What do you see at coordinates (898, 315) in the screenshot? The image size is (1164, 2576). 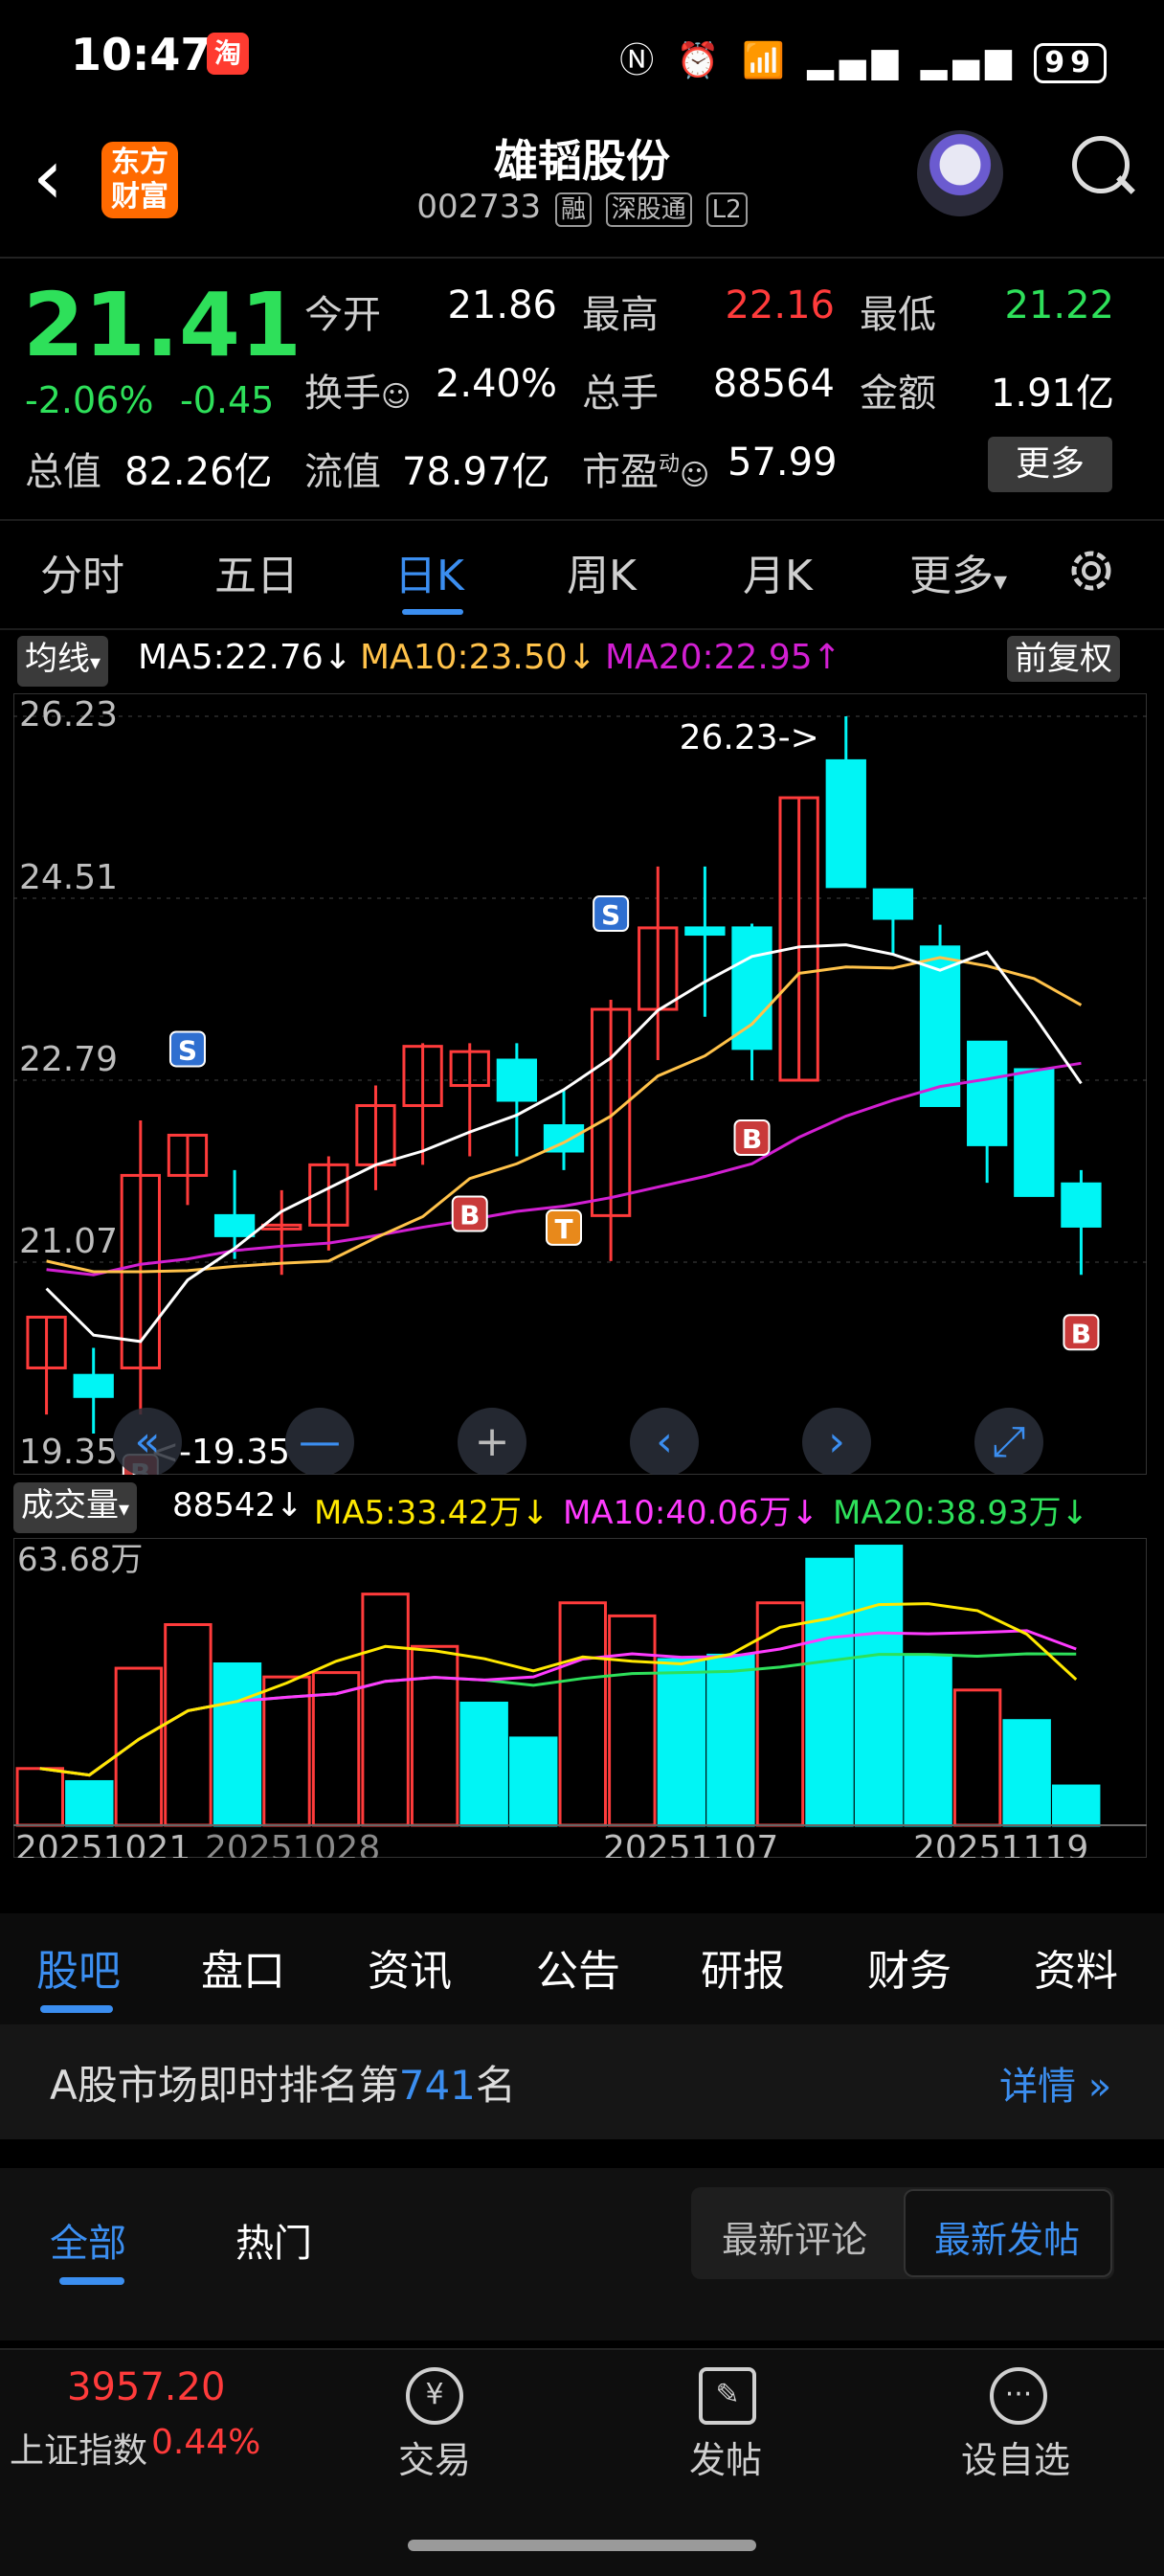 I see `low-label: 最低` at bounding box center [898, 315].